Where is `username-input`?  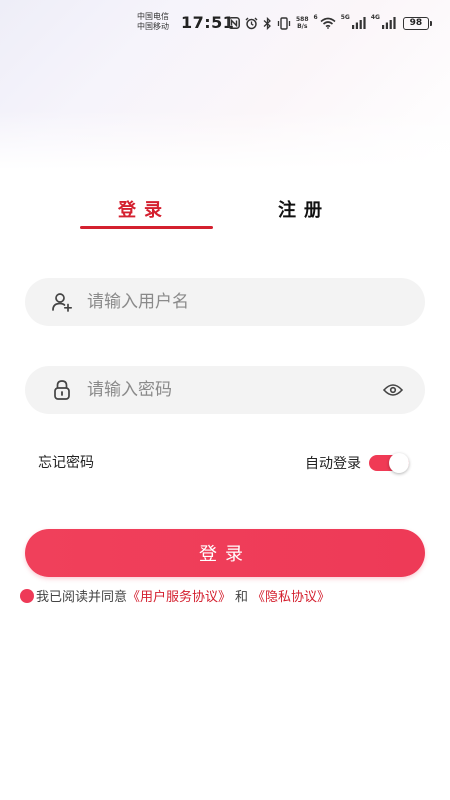
username-input is located at coordinates (246, 302).